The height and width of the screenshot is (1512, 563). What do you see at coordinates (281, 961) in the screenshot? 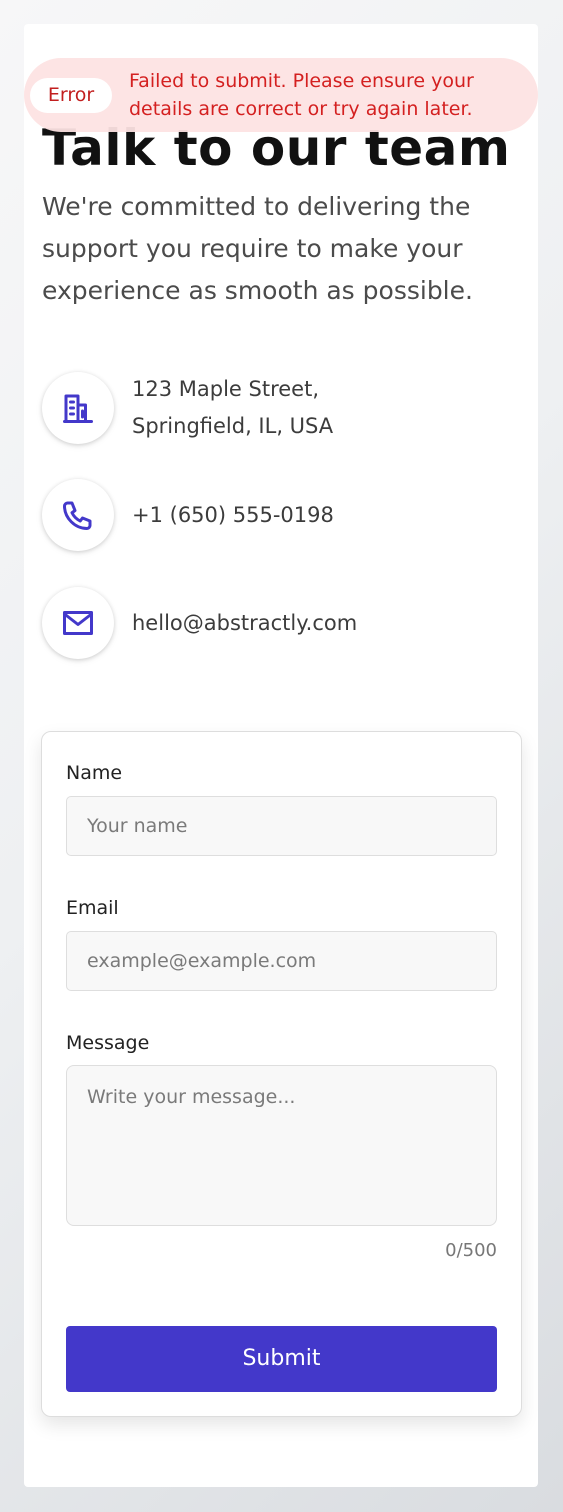
I see `email-input` at bounding box center [281, 961].